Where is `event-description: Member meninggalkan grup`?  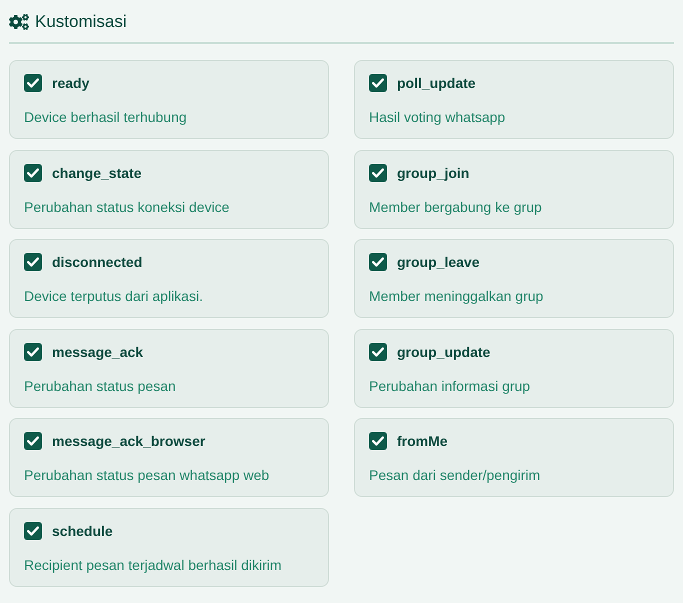 event-description: Member meninggalkan grup is located at coordinates (456, 296).